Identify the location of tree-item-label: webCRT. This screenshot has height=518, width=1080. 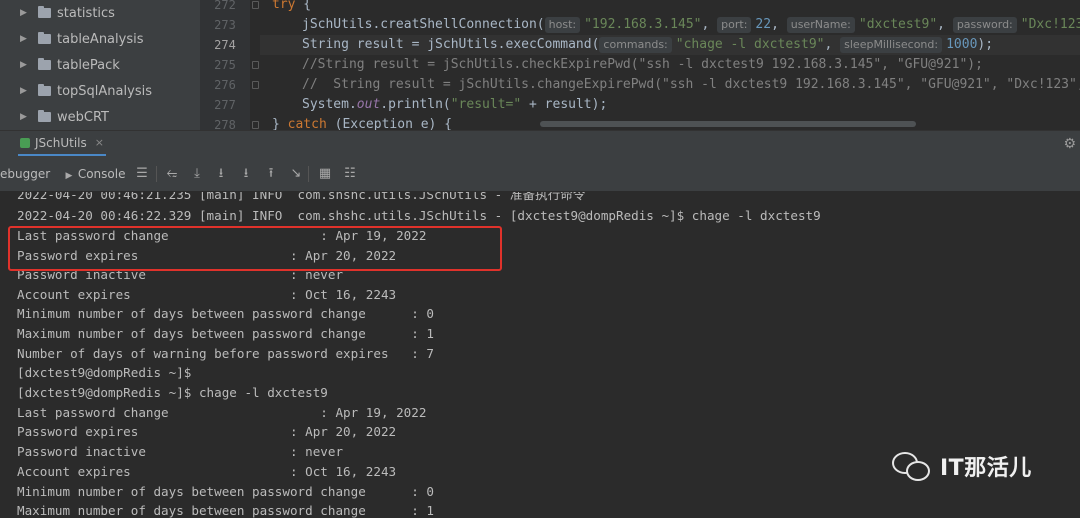
(83, 117).